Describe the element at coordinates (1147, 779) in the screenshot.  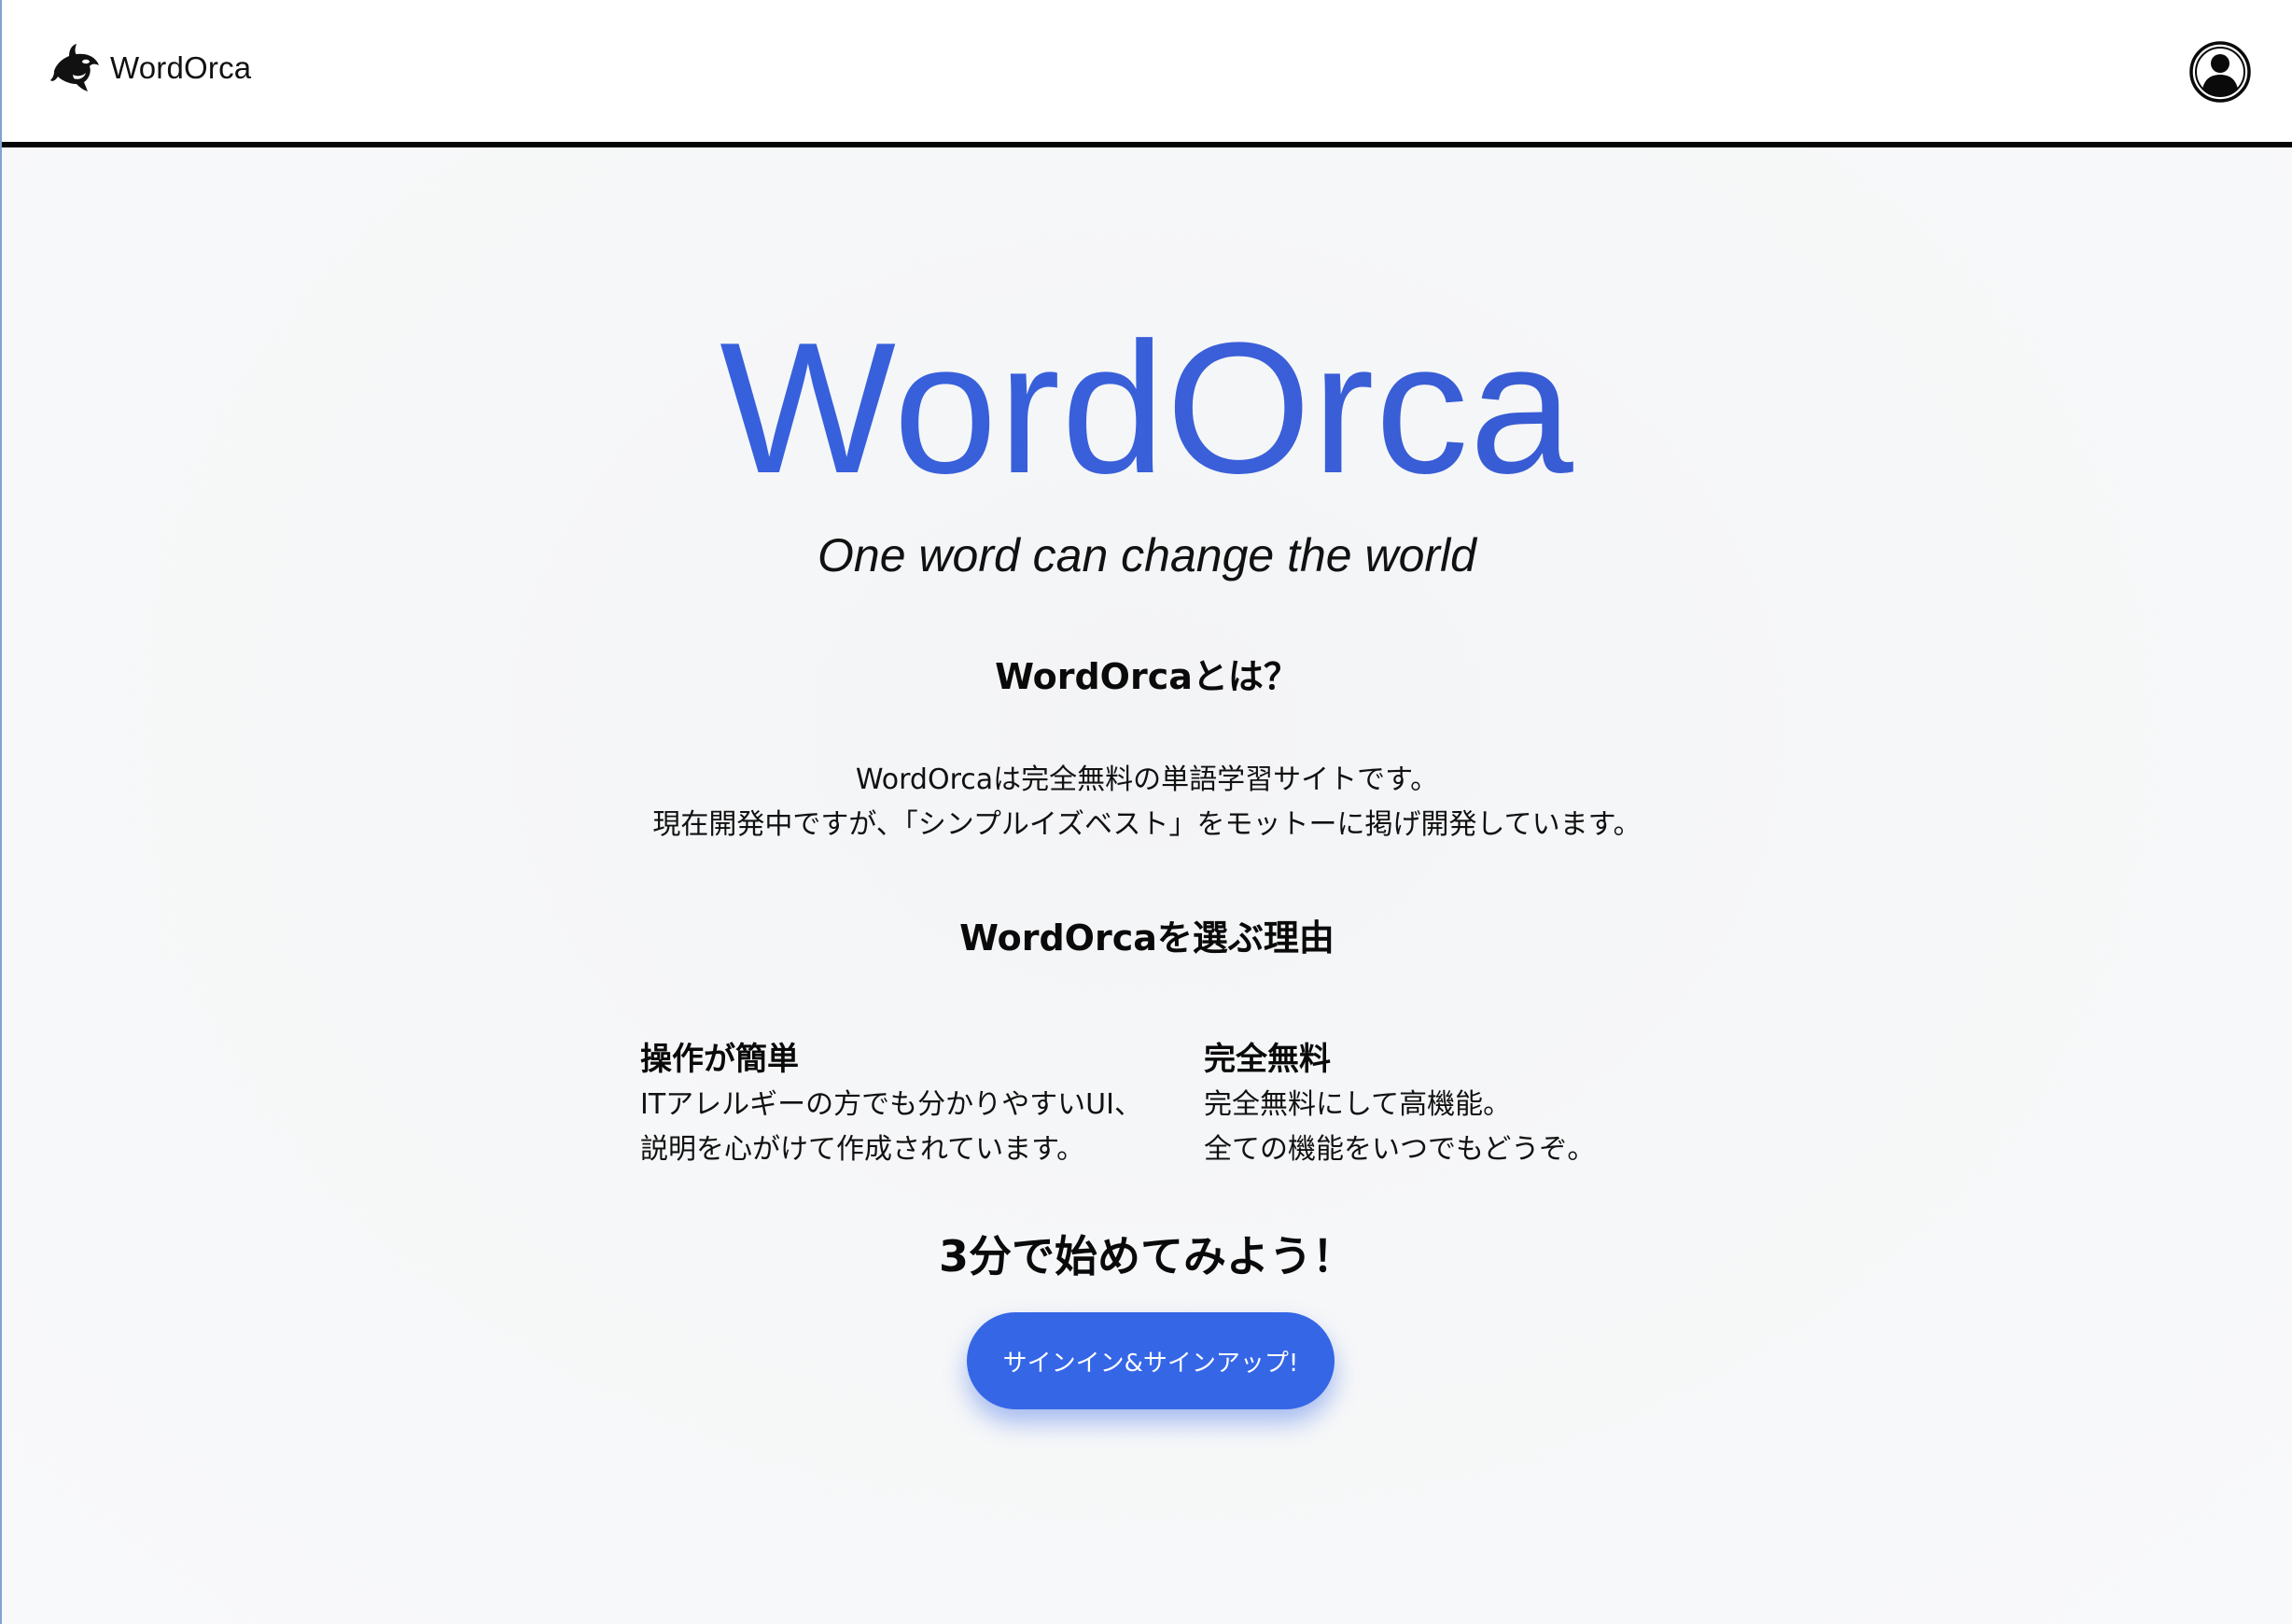
I see `about-line: WordOrcaは完全無料の単語学習サイトです。` at that location.